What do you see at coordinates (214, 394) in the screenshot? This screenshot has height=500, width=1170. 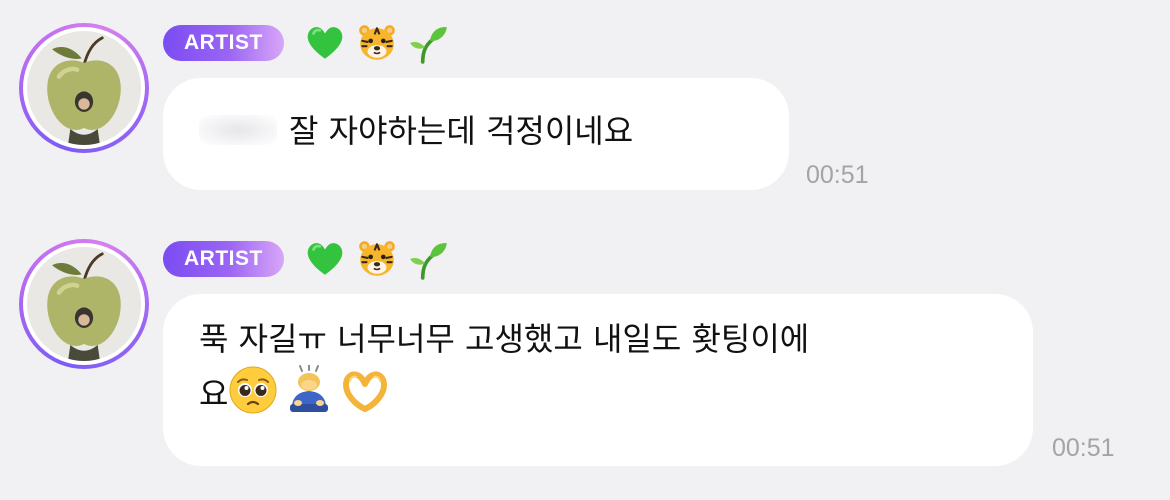 I see `message-text-tail: 요` at bounding box center [214, 394].